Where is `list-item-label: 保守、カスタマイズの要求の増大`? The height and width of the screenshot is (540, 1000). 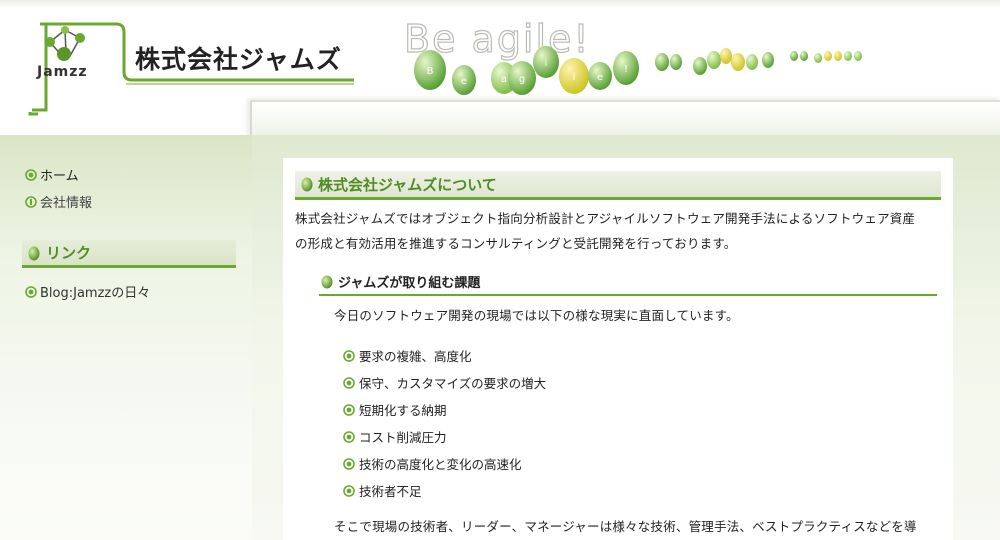
list-item-label: 保守、カスタマイズの要求の増大 is located at coordinates (453, 383).